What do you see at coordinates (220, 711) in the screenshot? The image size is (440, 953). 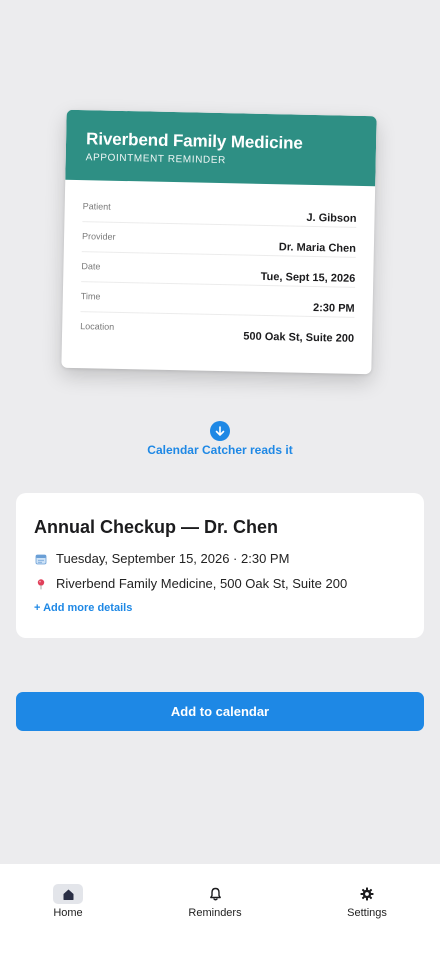 I see `add-to-calendar-button: Add to calendar` at bounding box center [220, 711].